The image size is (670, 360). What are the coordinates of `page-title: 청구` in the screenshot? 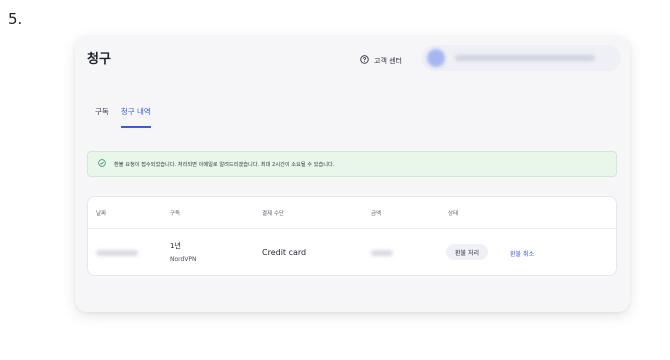 It's located at (99, 59).